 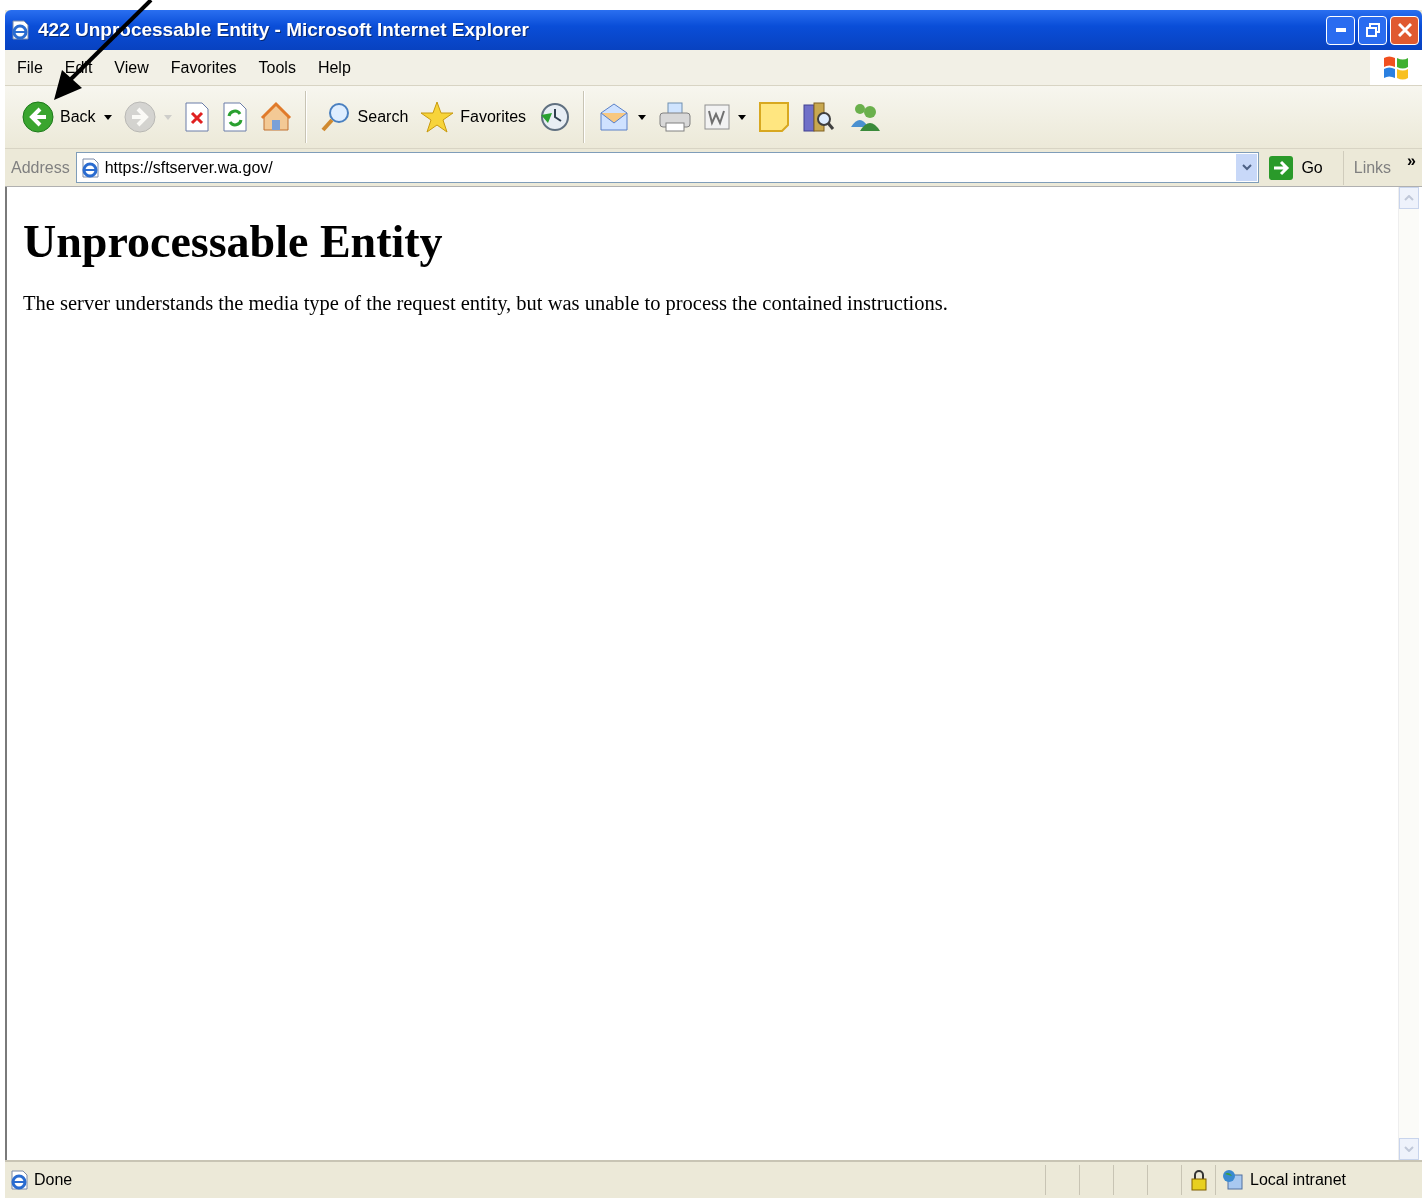 I want to click on network-globe-icon, so click(x=1233, y=1180).